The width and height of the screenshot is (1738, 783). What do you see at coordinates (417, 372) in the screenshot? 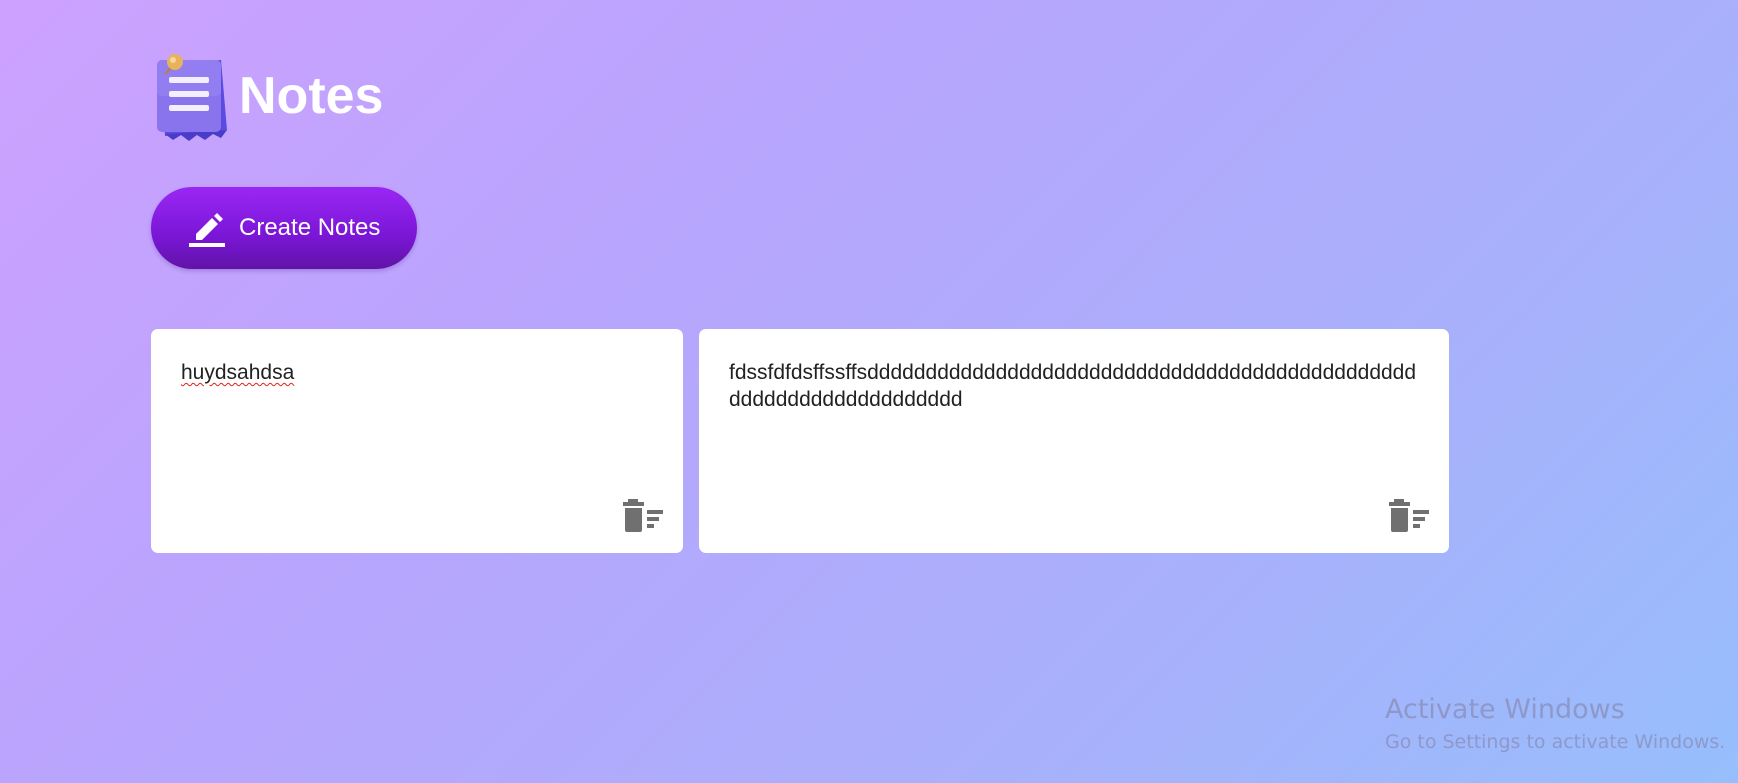
I see `note-text: huydsahdsa` at bounding box center [417, 372].